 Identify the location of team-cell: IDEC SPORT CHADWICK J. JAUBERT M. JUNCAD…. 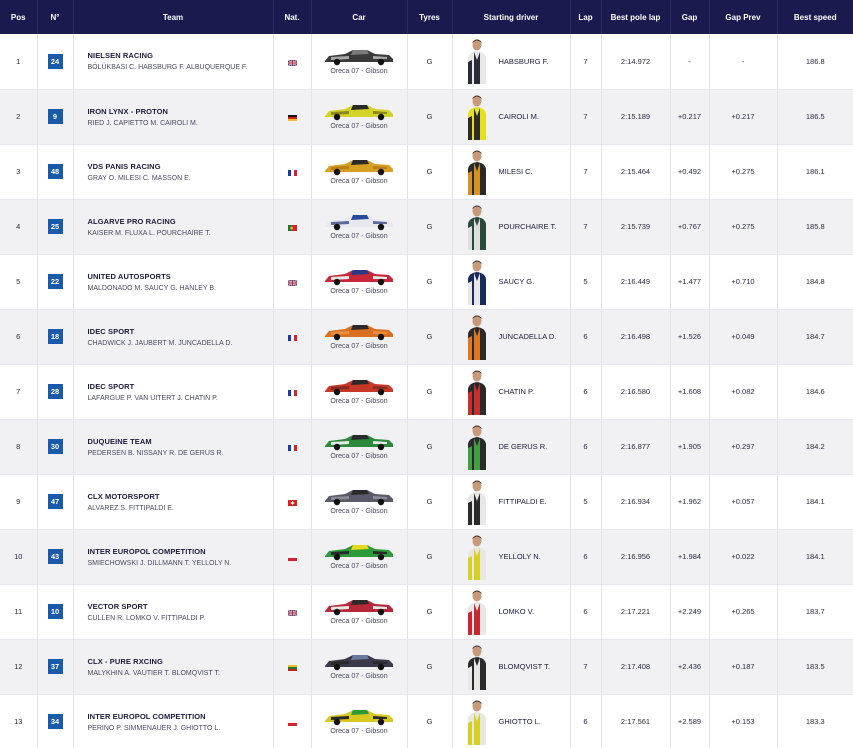
(173, 337).